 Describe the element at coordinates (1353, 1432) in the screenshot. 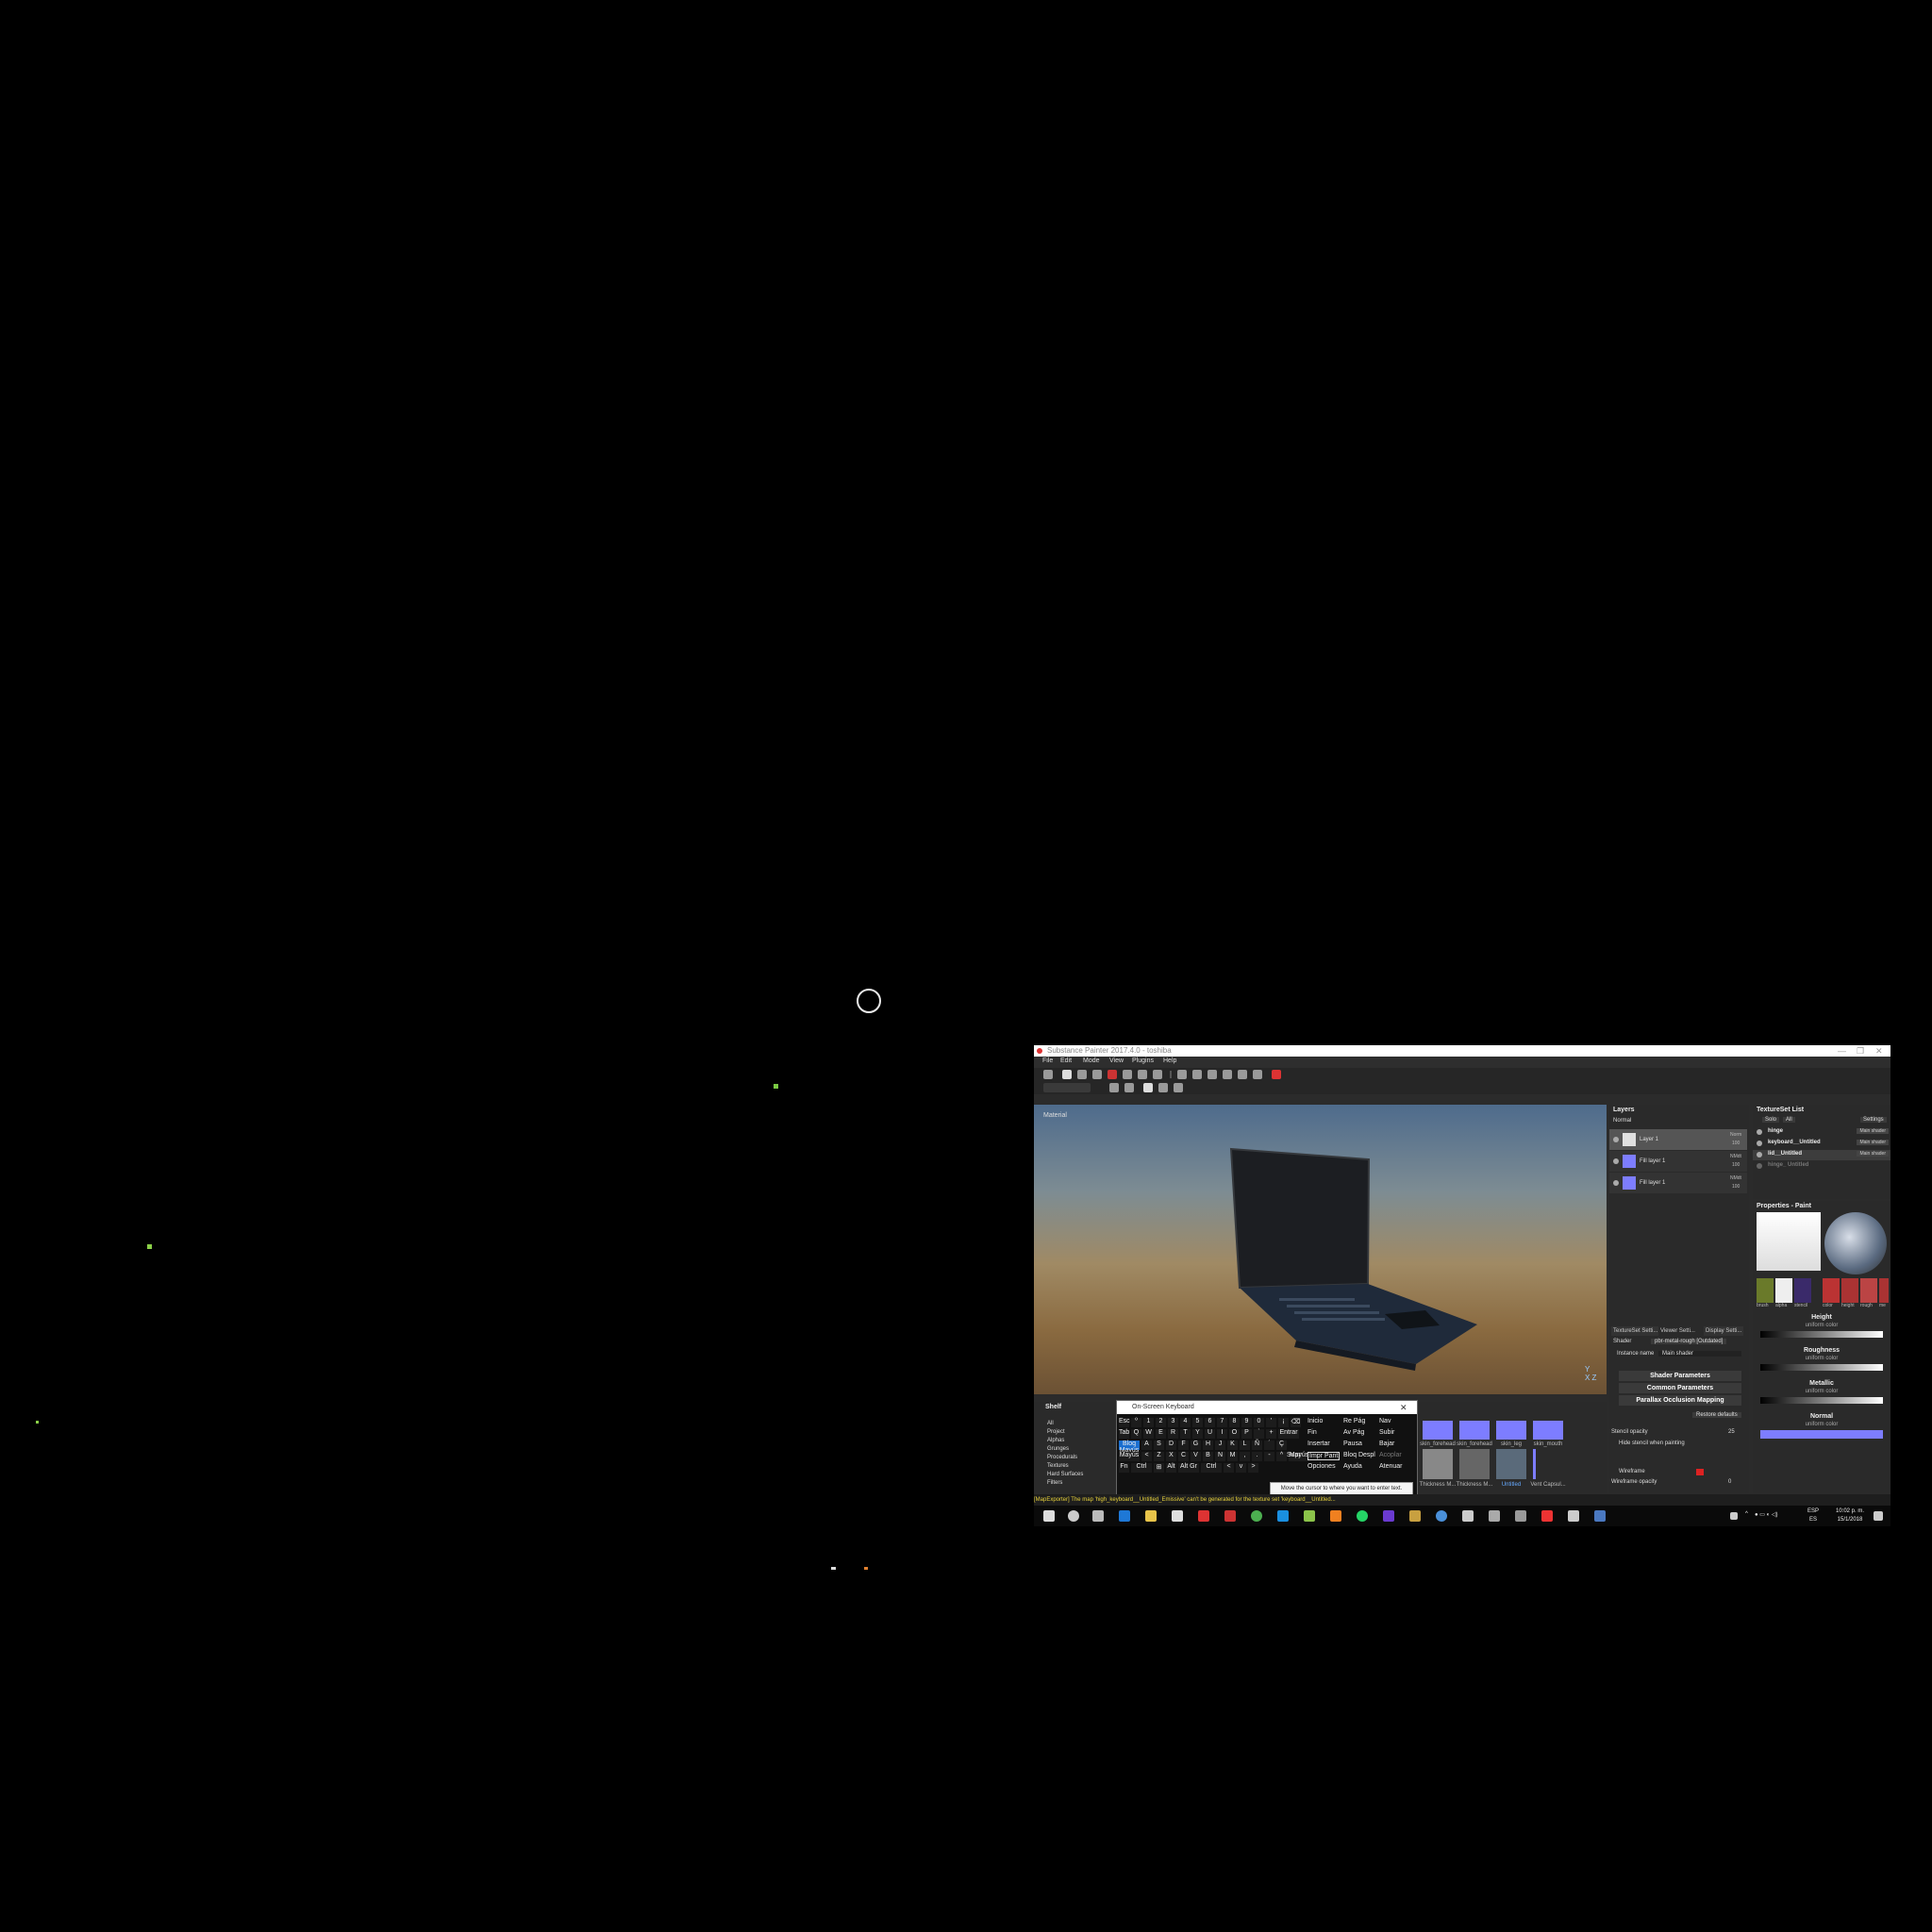

I see `osk-nav-key: Av Pág` at that location.